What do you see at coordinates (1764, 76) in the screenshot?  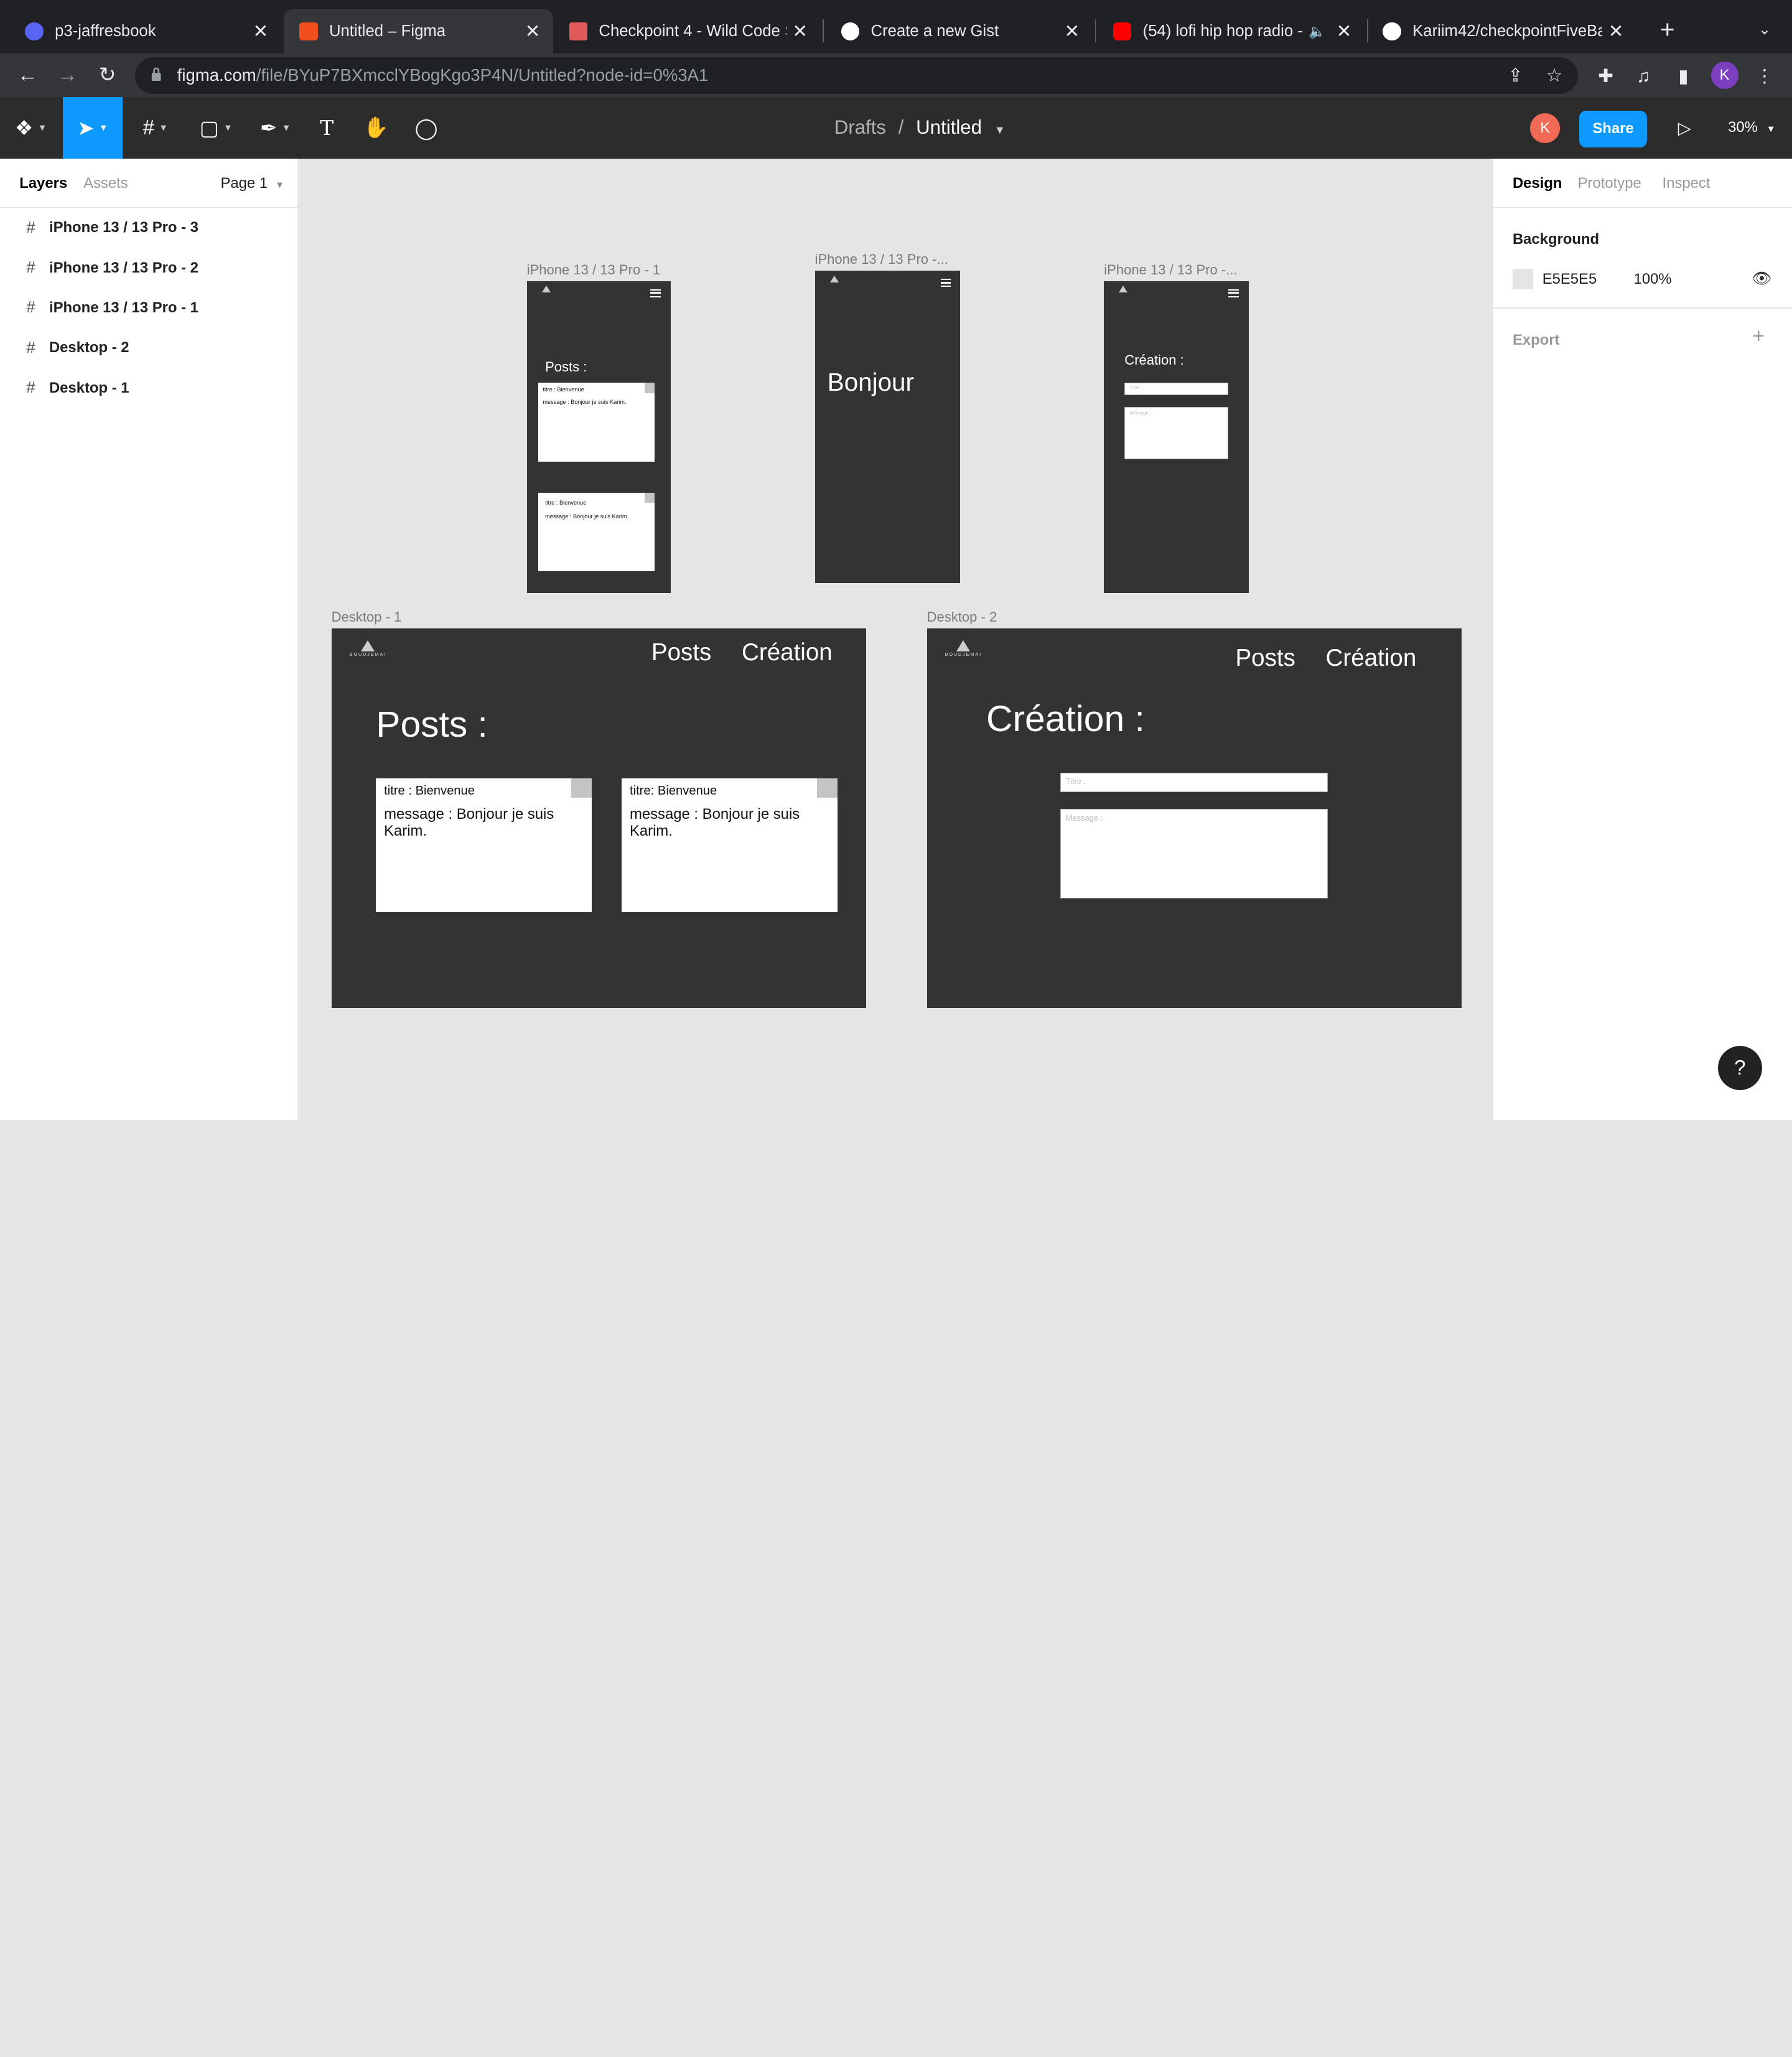 I see `kebab-menu-icon: ⋮` at bounding box center [1764, 76].